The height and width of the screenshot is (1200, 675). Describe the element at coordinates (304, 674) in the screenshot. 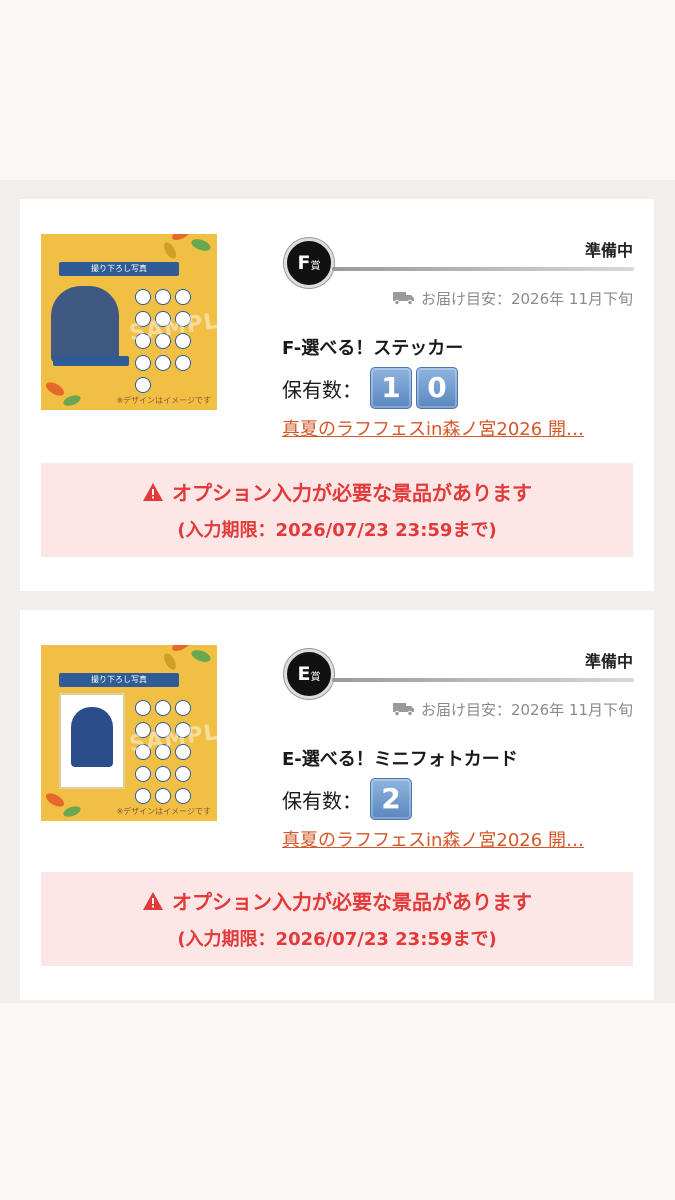

I see `grade-letter: E` at that location.